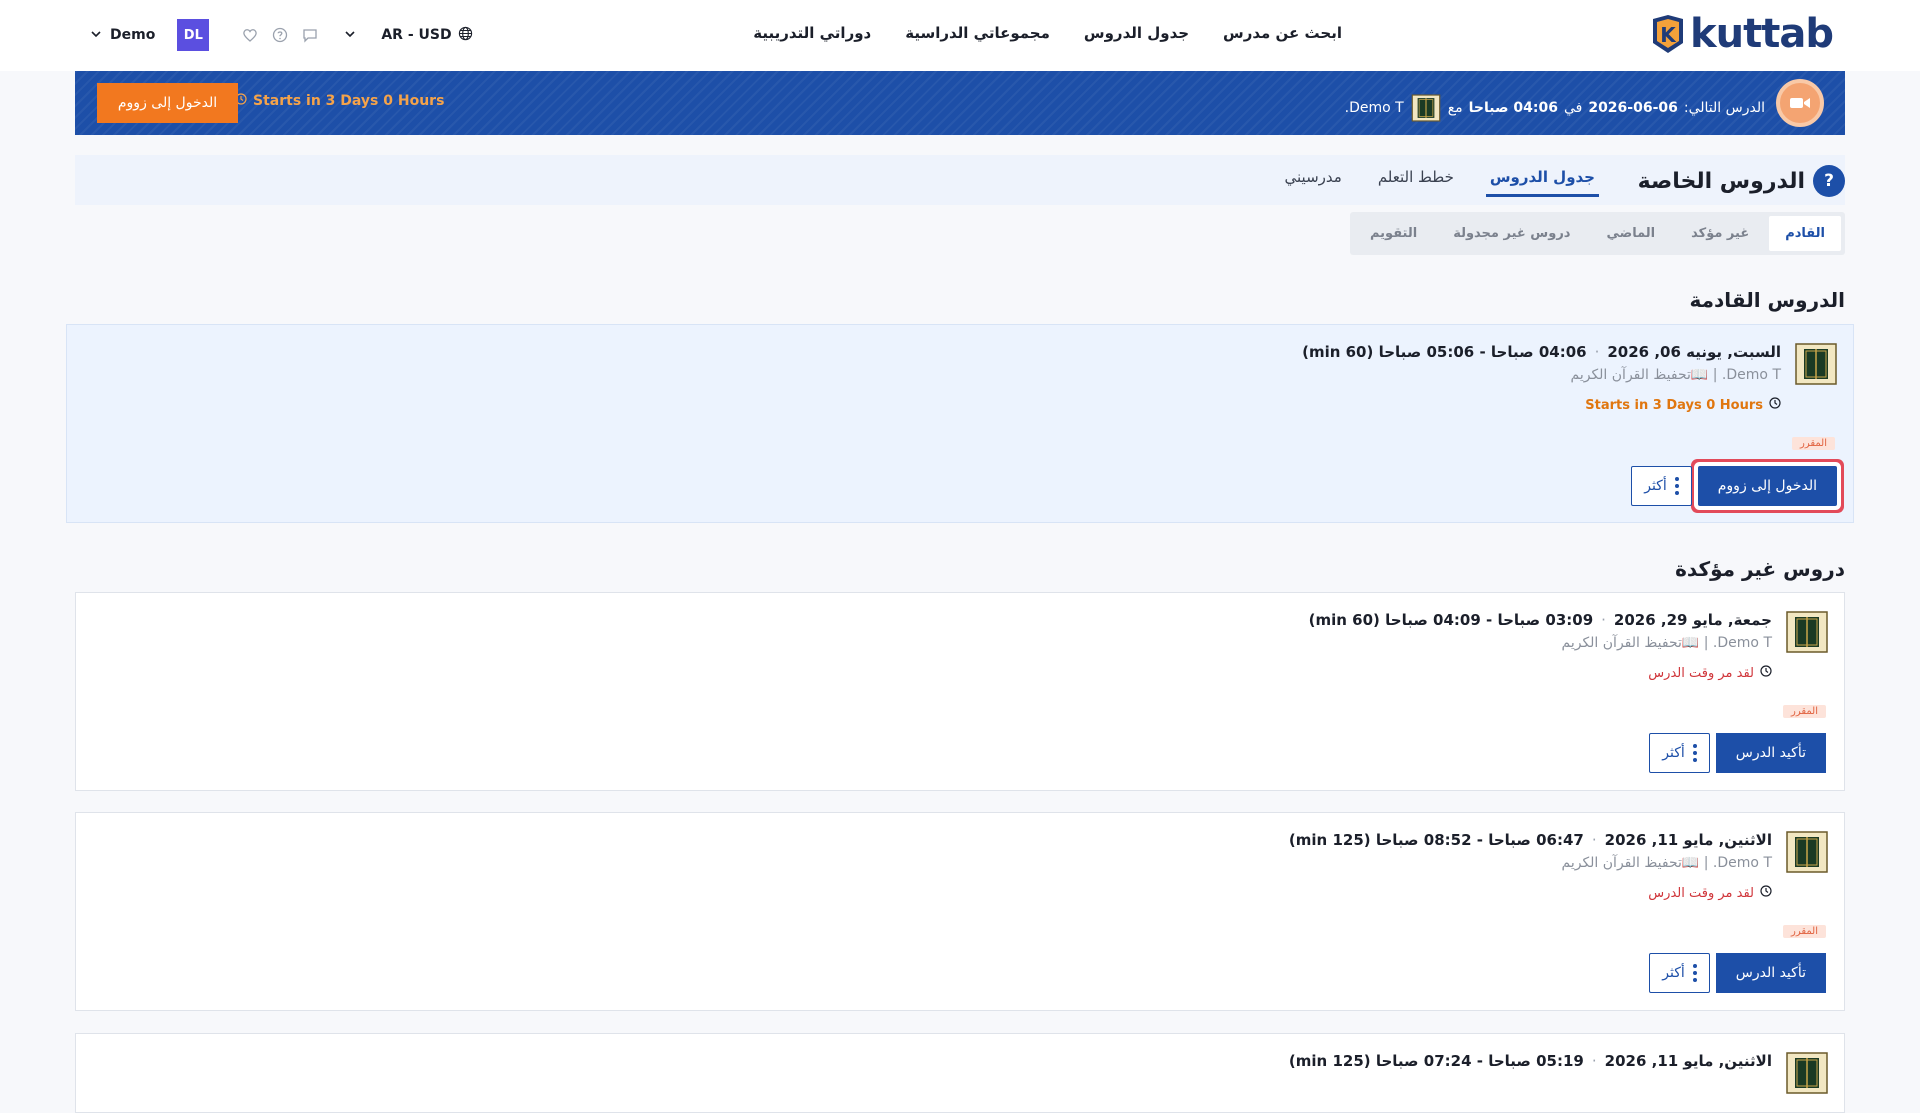 The height and width of the screenshot is (1113, 1920). I want to click on next-lesson-teacher: Demo T., so click(1374, 108).